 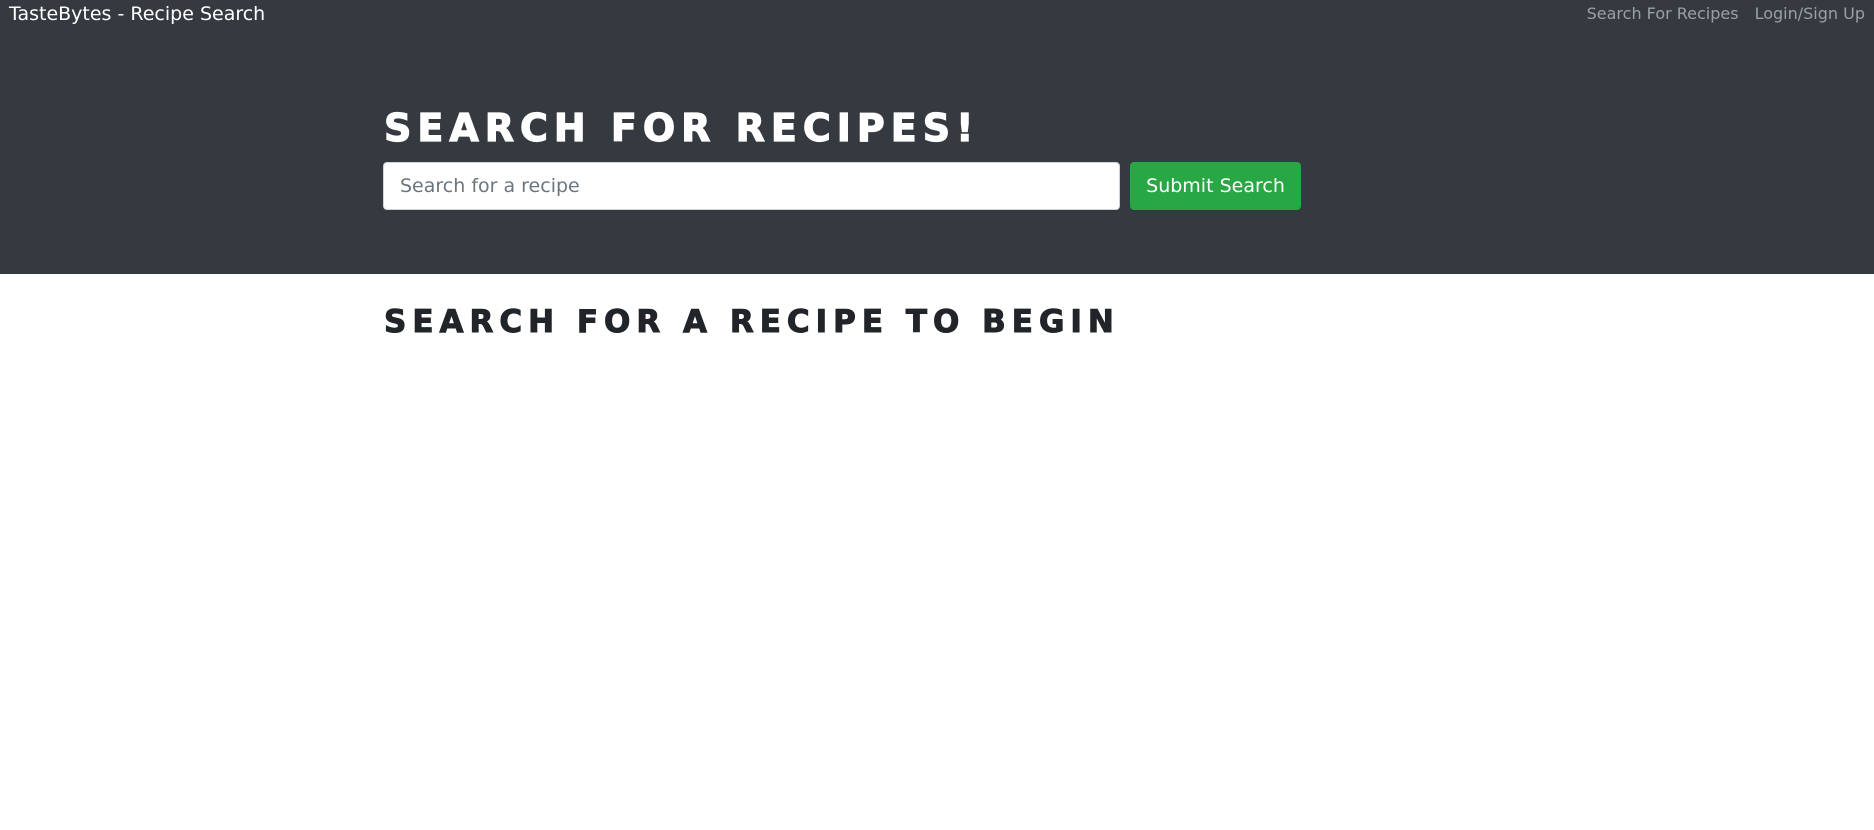 What do you see at coordinates (1810, 14) in the screenshot?
I see `nav-link-login-signup: Login/Sign Up` at bounding box center [1810, 14].